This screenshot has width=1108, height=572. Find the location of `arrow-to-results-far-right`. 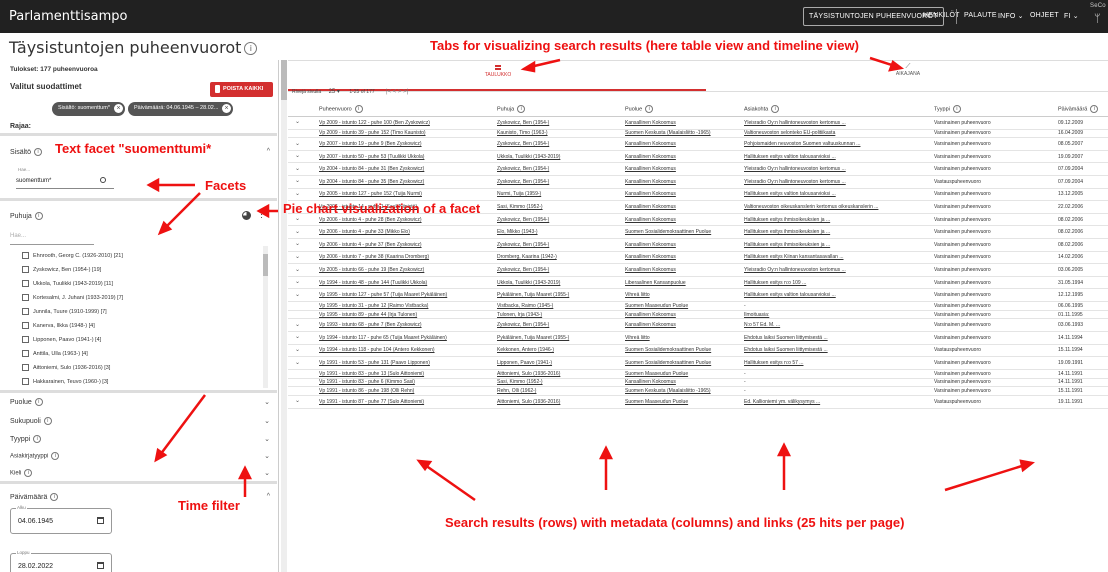

arrow-to-results-far-right is located at coordinates (985, 477).